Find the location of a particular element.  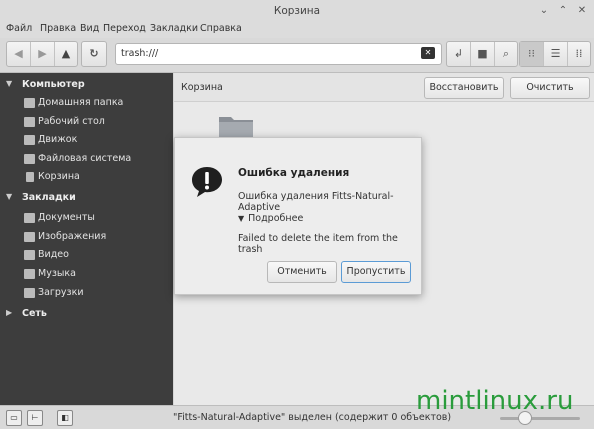

sidebar-section-network: ▶ Сеть is located at coordinates (86, 315).